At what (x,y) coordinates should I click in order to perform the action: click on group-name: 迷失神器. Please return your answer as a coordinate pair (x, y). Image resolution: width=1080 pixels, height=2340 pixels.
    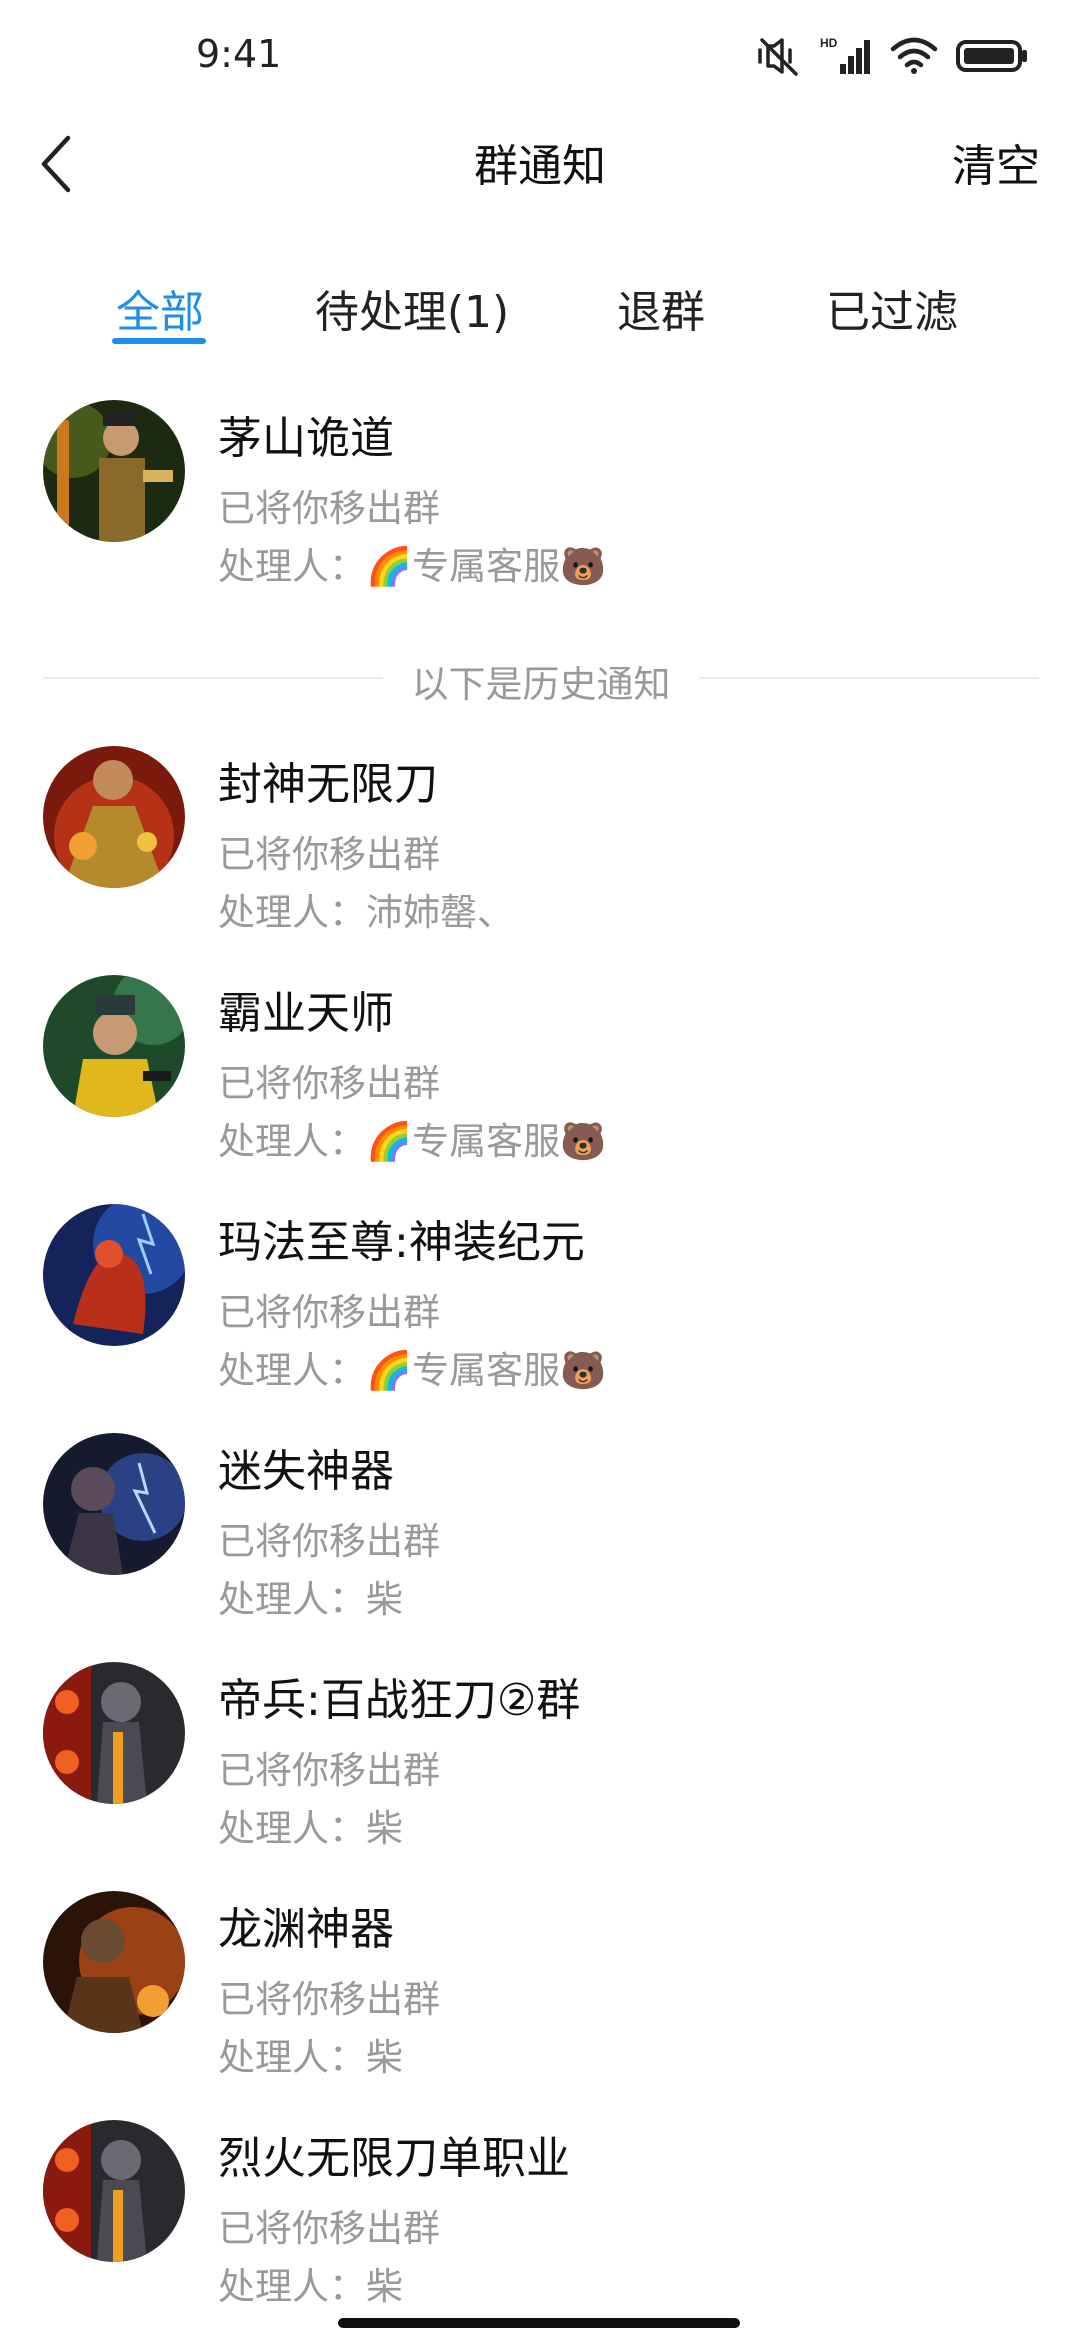
    Looking at the image, I should click on (306, 1471).